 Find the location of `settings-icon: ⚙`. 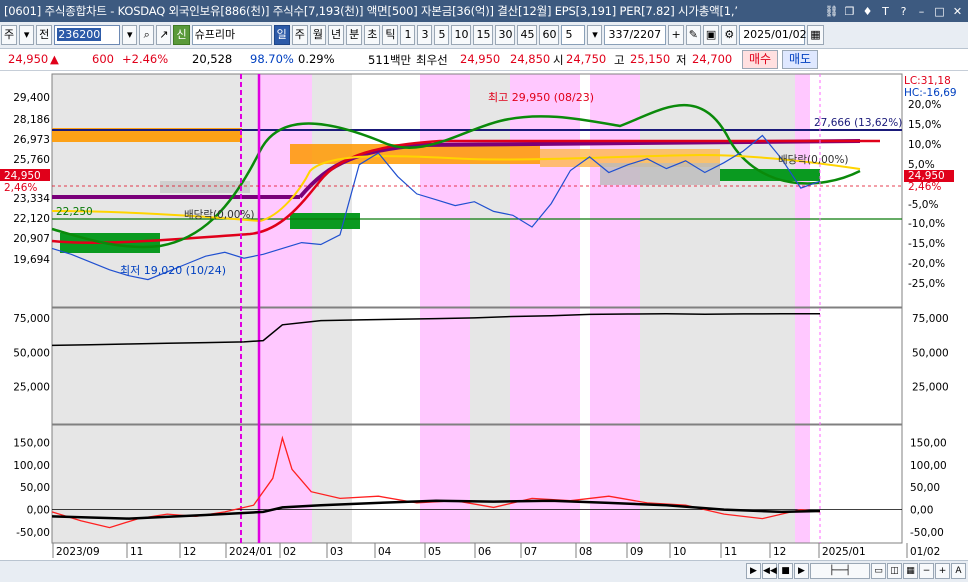

settings-icon: ⚙ is located at coordinates (729, 35).